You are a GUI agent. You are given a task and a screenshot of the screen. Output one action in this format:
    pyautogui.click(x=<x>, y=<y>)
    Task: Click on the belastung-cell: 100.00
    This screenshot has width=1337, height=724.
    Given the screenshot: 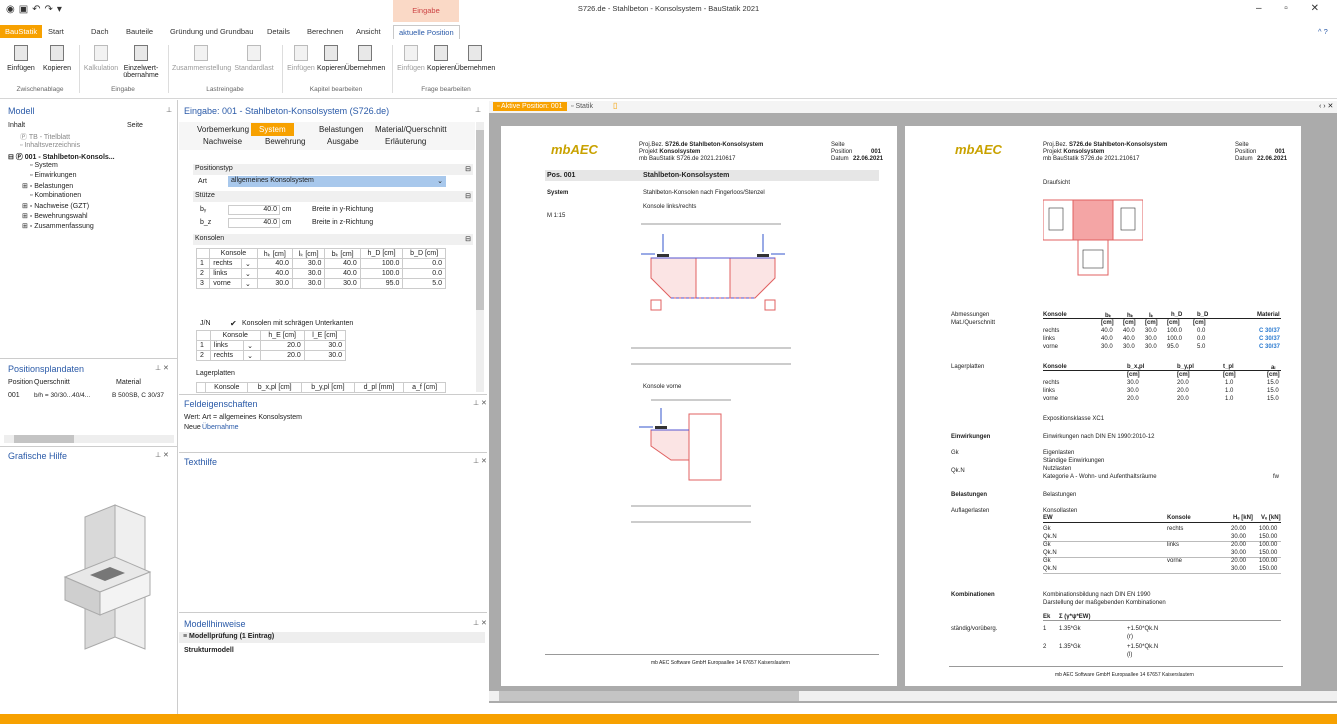 What is the action you would take?
    pyautogui.click(x=1268, y=561)
    